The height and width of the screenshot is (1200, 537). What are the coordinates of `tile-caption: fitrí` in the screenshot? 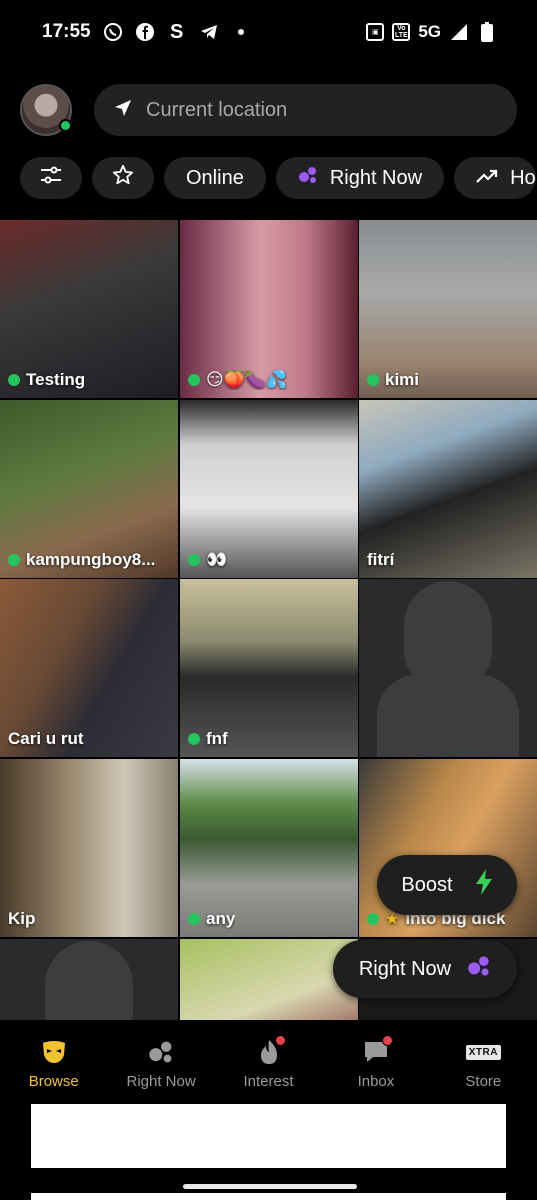 It's located at (380, 560).